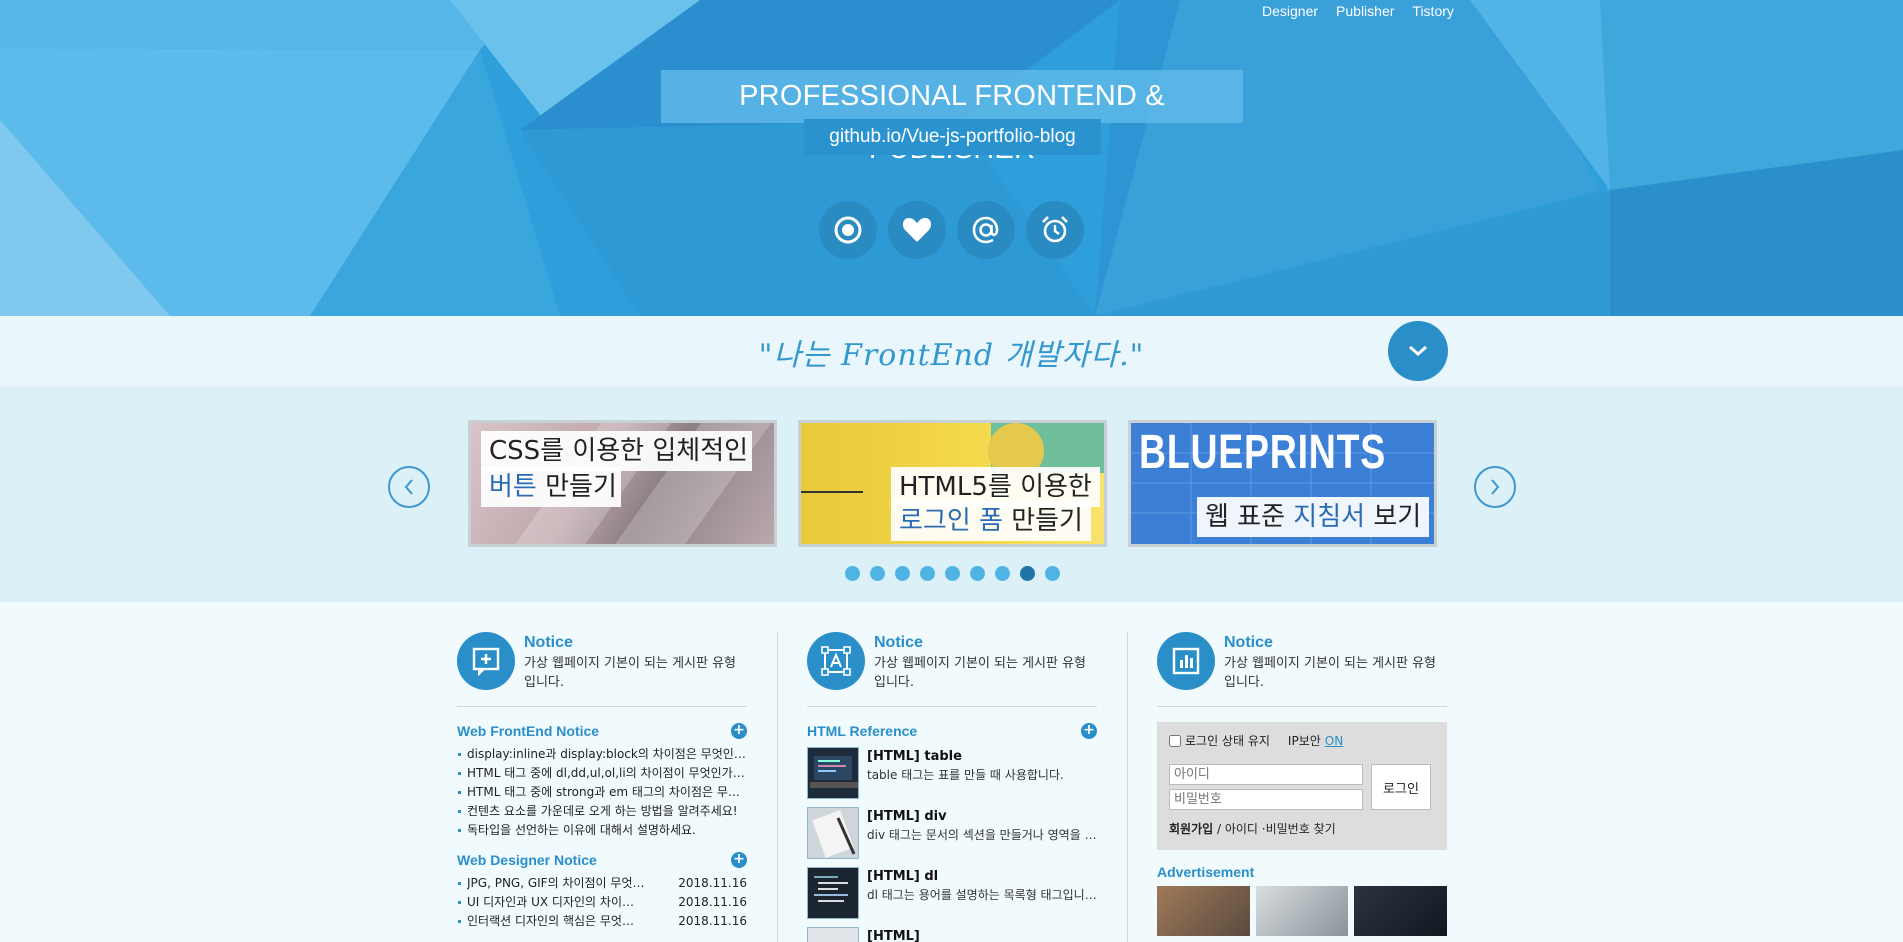  Describe the element at coordinates (951, 355) in the screenshot. I see `quote-text: "나는 FrontEnd 개발자다."` at that location.